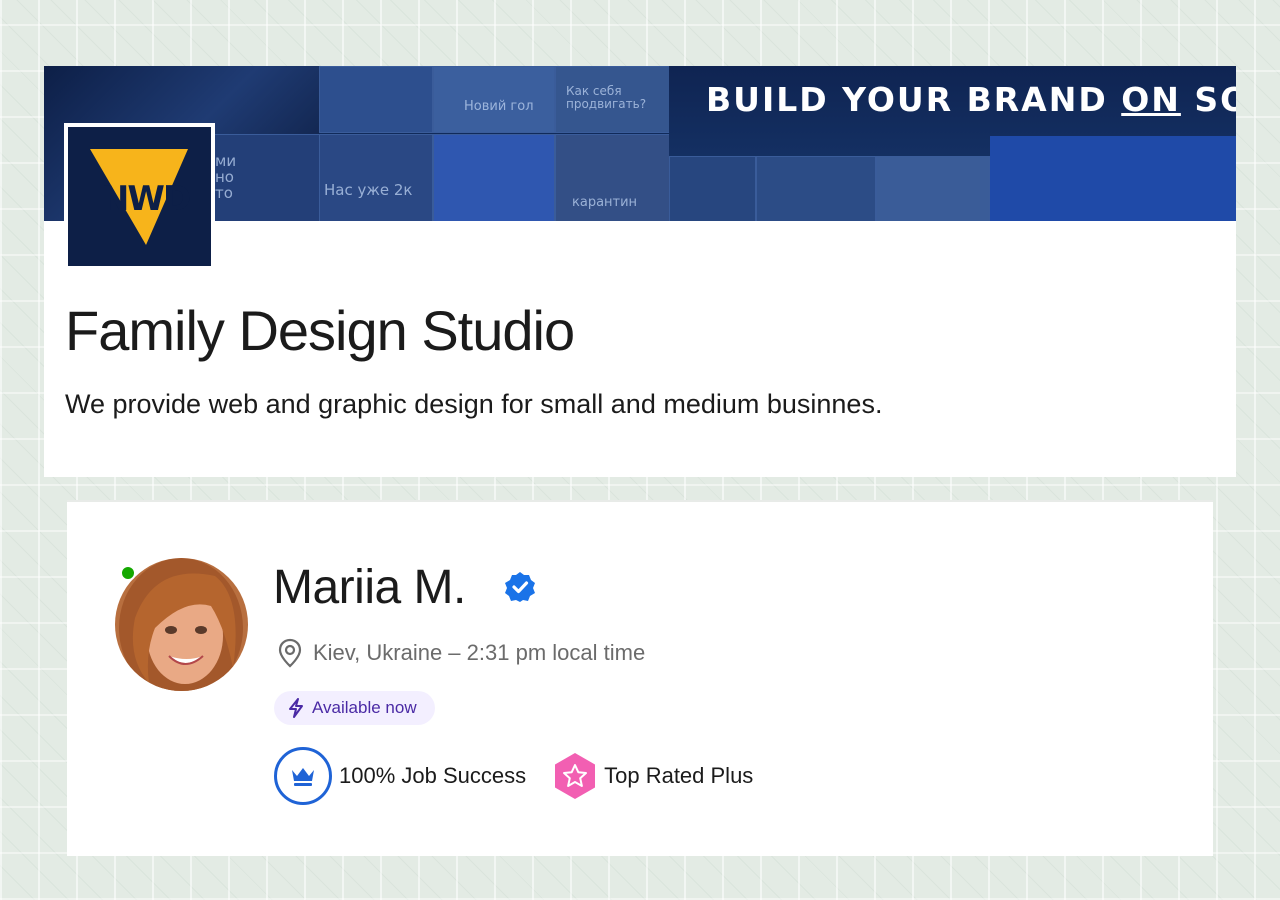  I want to click on top-rated-badge: Top Rated Plus, so click(652, 776).